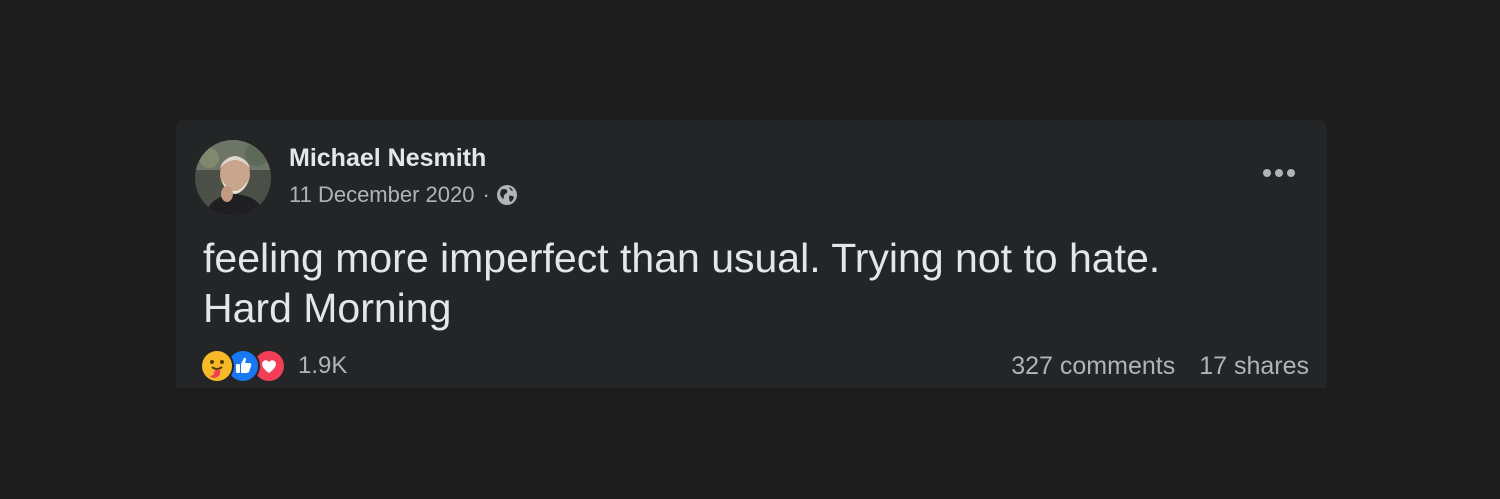 The height and width of the screenshot is (499, 1500). What do you see at coordinates (1093, 366) in the screenshot?
I see `comments-count: 327 comments` at bounding box center [1093, 366].